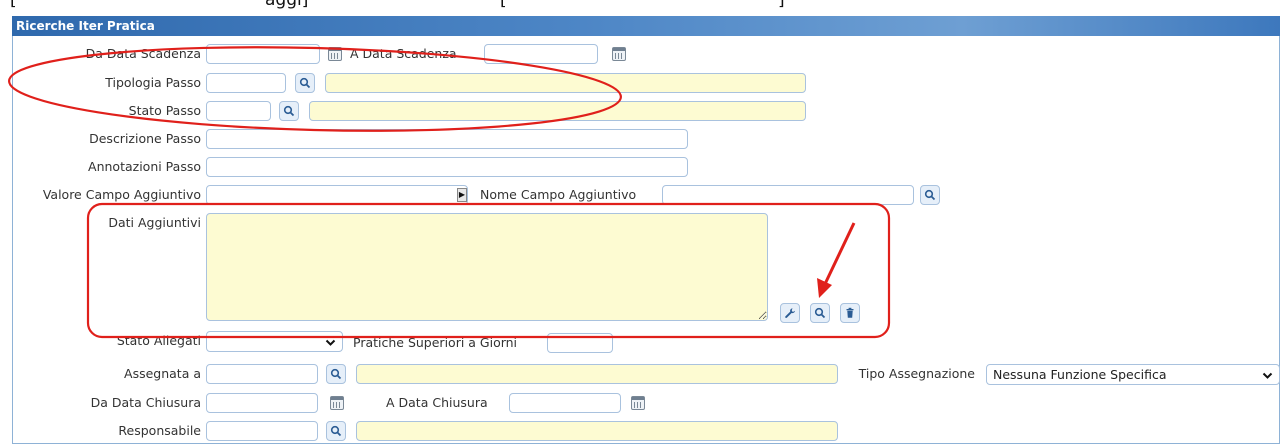 This screenshot has height=447, width=1285. What do you see at coordinates (164, 110) in the screenshot?
I see `stato-passo-label: Stato Passo` at bounding box center [164, 110].